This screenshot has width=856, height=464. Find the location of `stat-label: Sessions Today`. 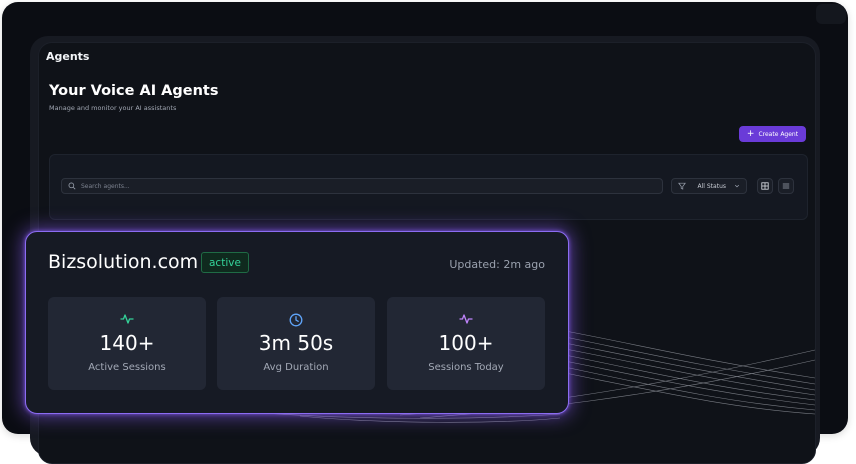

stat-label: Sessions Today is located at coordinates (466, 367).